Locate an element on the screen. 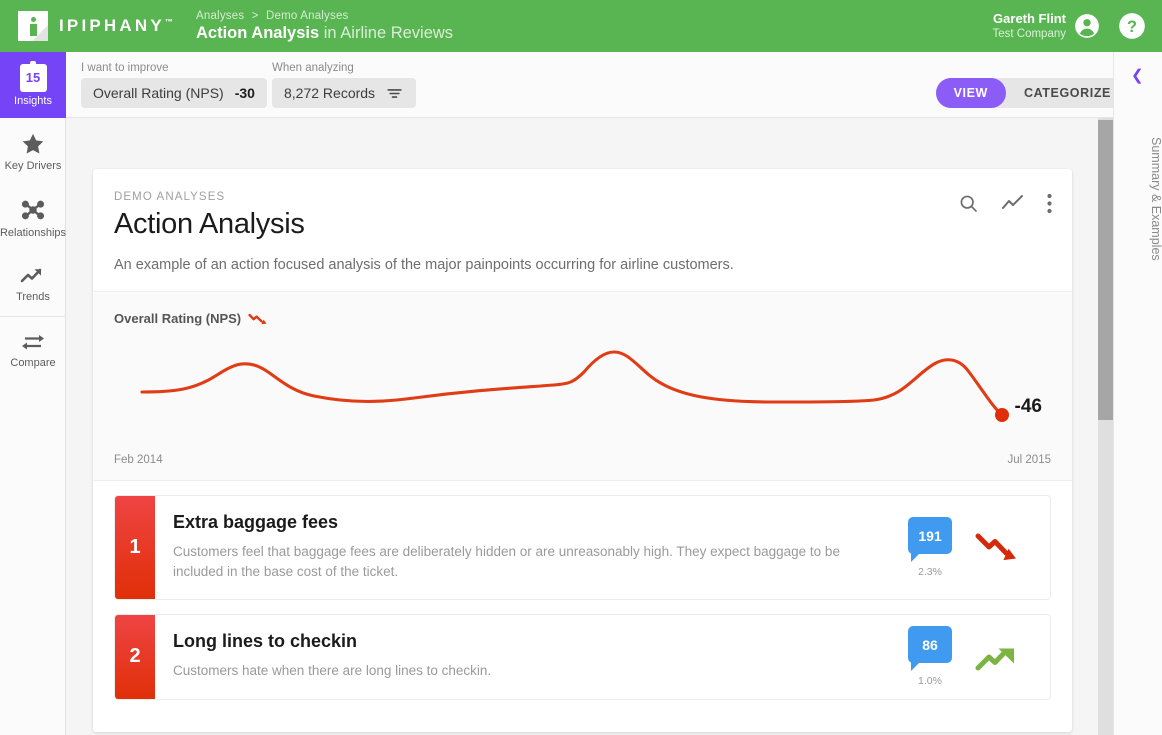 The width and height of the screenshot is (1162, 735). sidebar-item-compare: Compare is located at coordinates (33, 349).